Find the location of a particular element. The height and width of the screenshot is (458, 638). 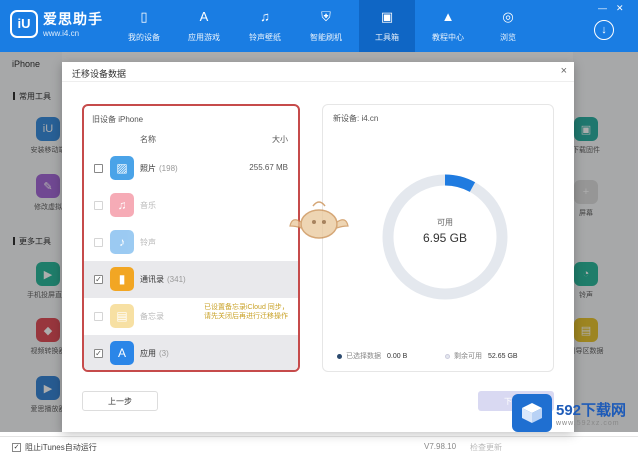

watermark-bird-icon is located at coordinates (319, 220).